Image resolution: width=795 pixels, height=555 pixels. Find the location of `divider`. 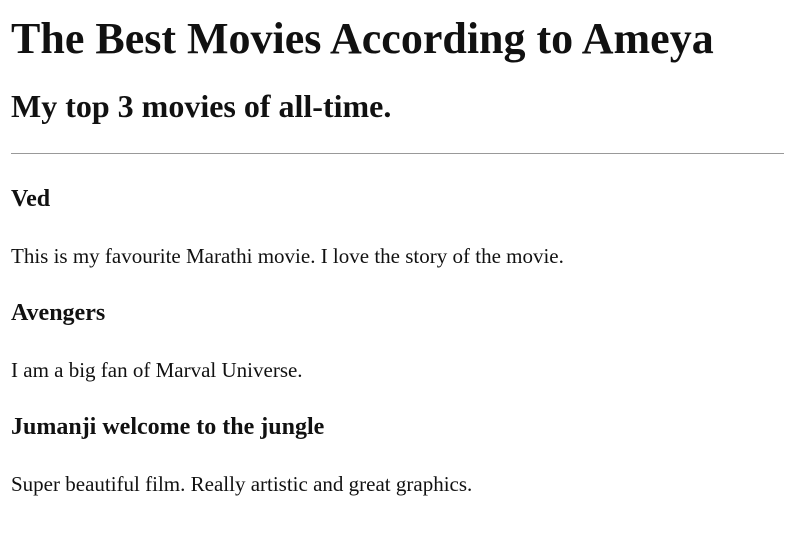

divider is located at coordinates (397, 153).